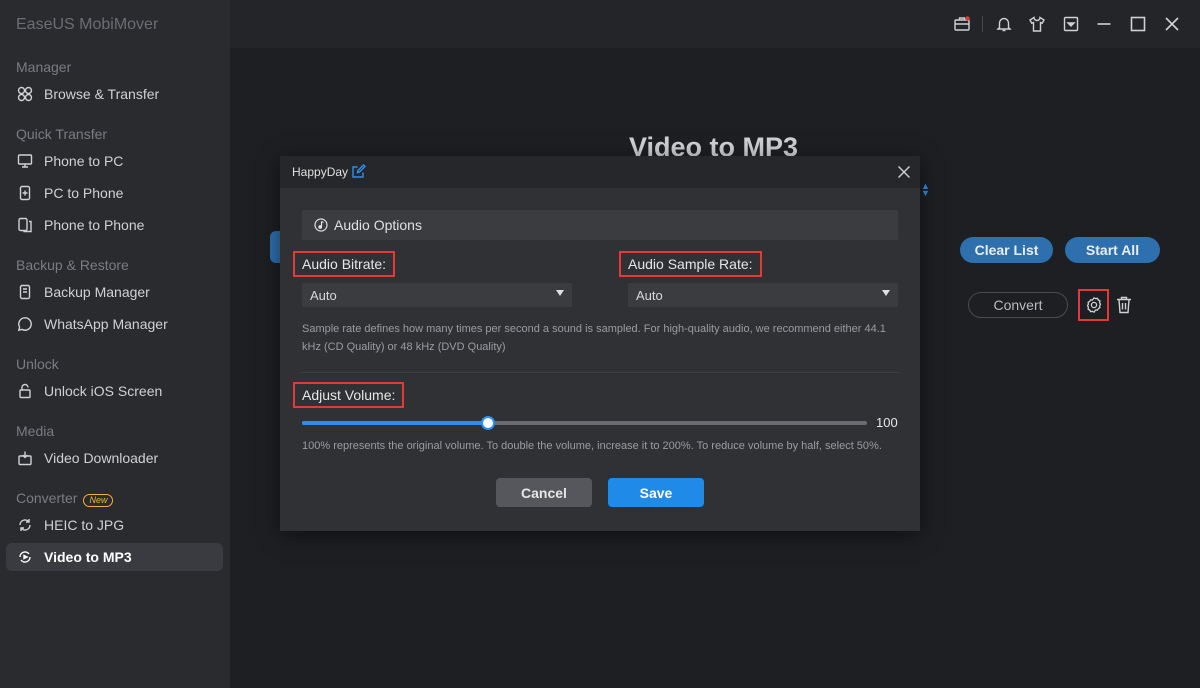  I want to click on sidebar-item-label: Video to MP3, so click(88, 557).